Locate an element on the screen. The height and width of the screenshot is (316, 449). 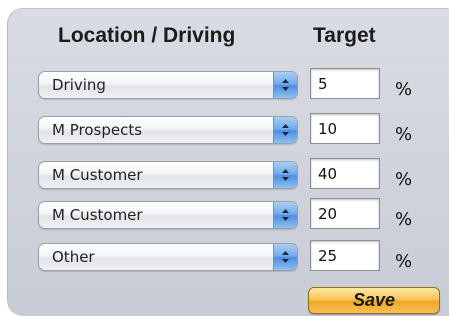
category-select-value: Driving is located at coordinates (79, 85).